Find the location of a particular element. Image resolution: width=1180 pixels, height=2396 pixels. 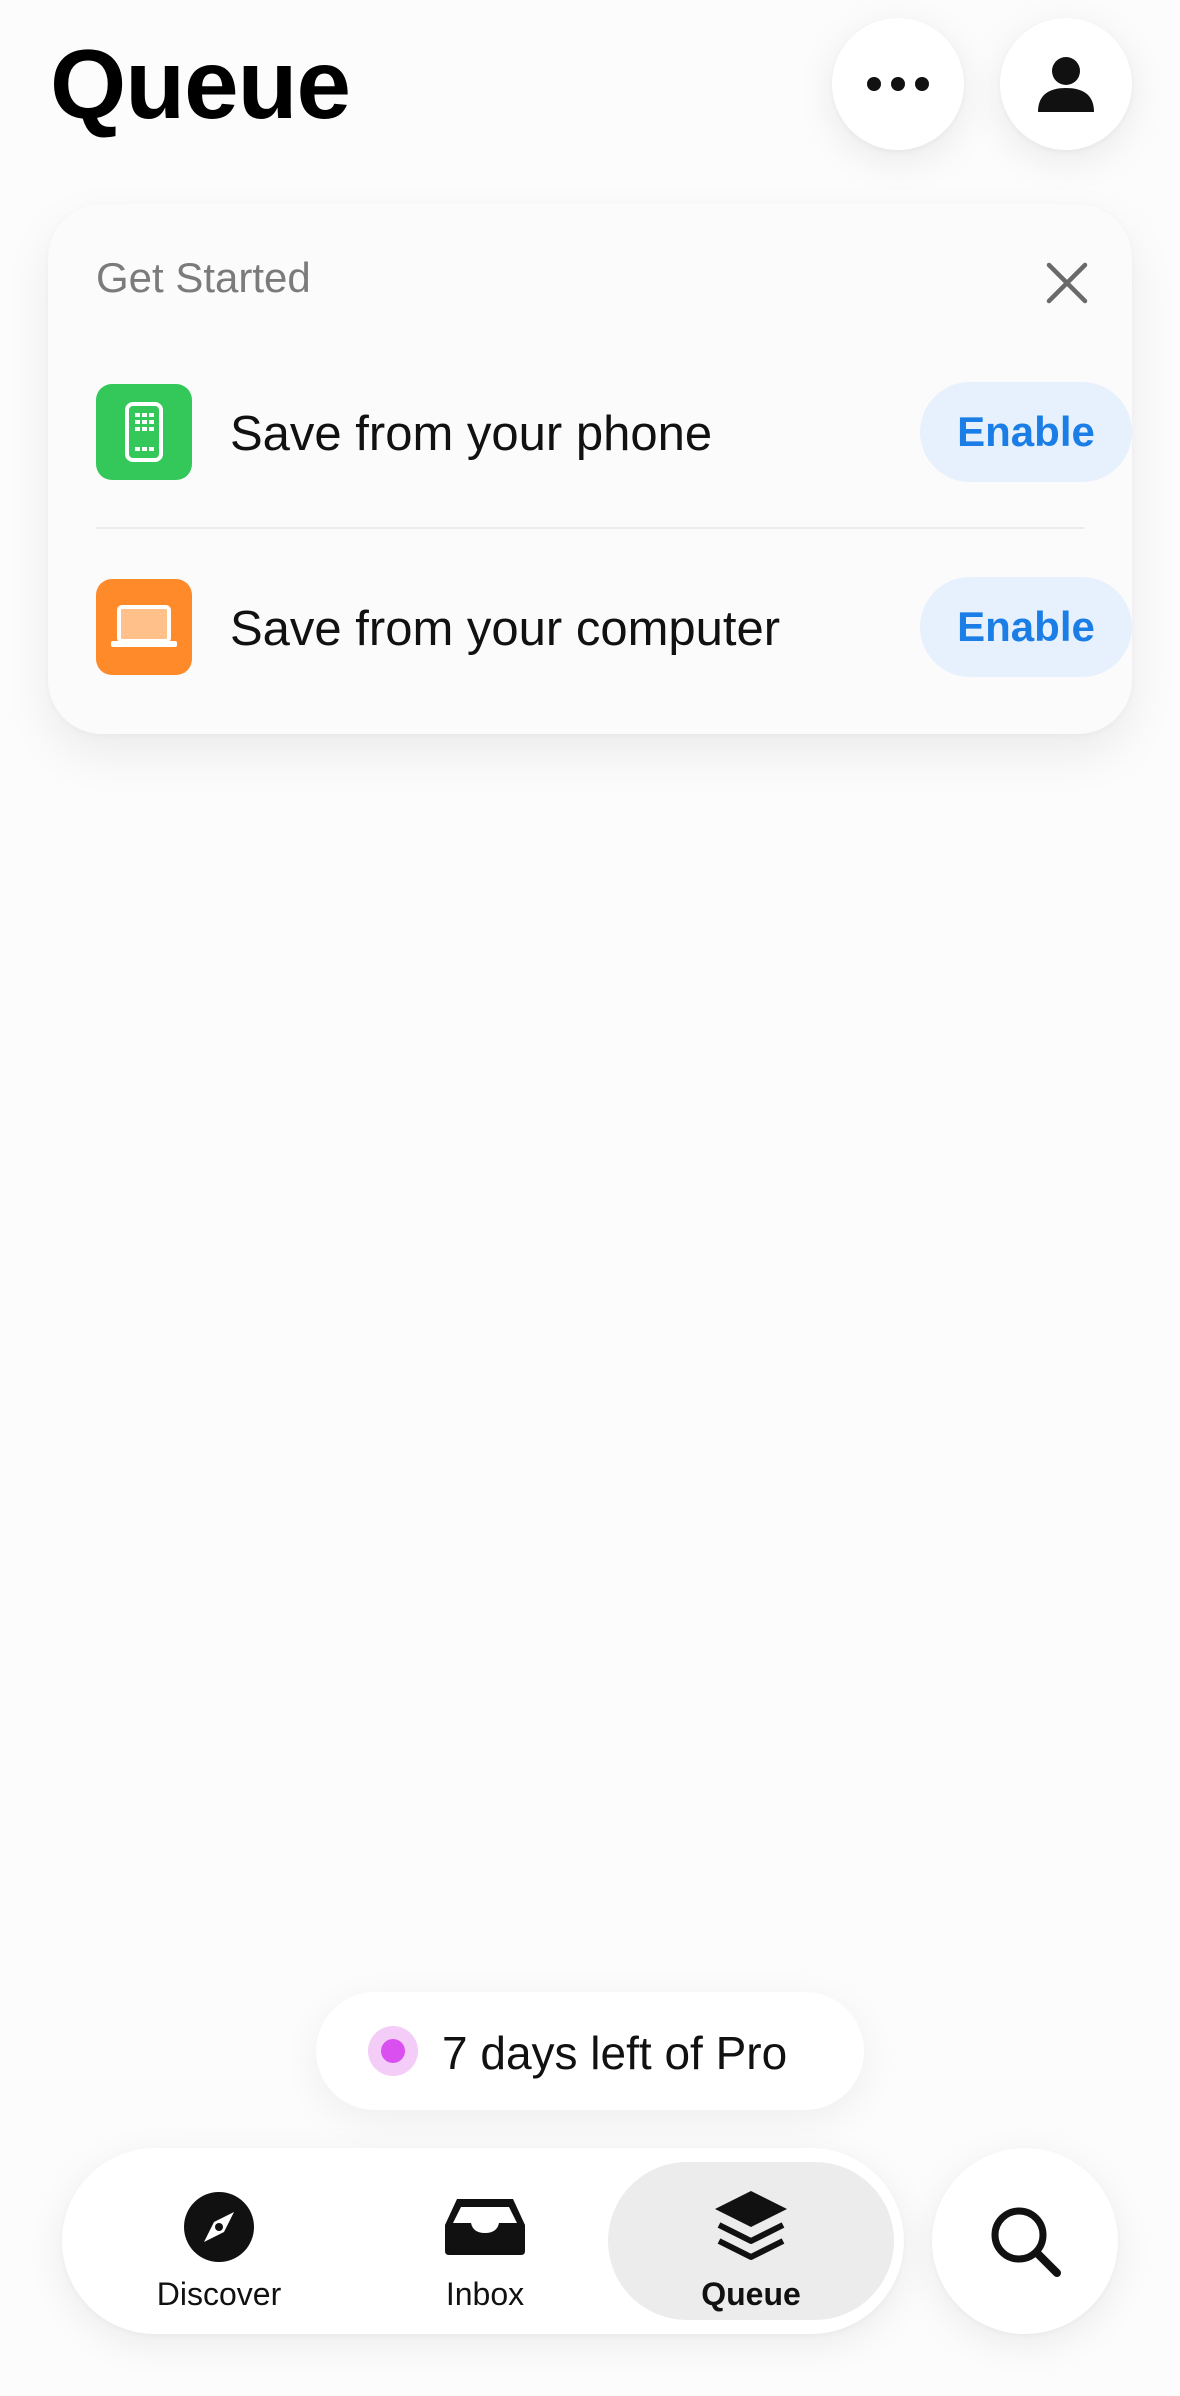

search-icon is located at coordinates (1026, 2242).